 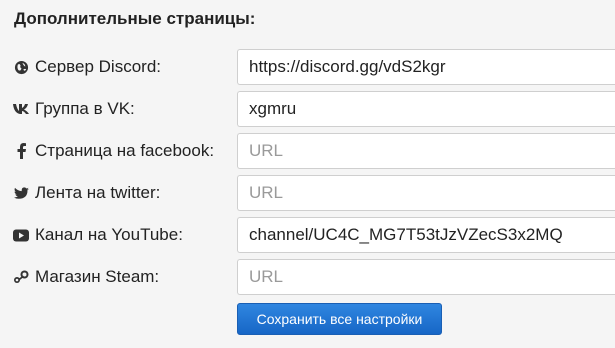 What do you see at coordinates (98, 66) in the screenshot?
I see `field-label-text: Сервер Discord:` at bounding box center [98, 66].